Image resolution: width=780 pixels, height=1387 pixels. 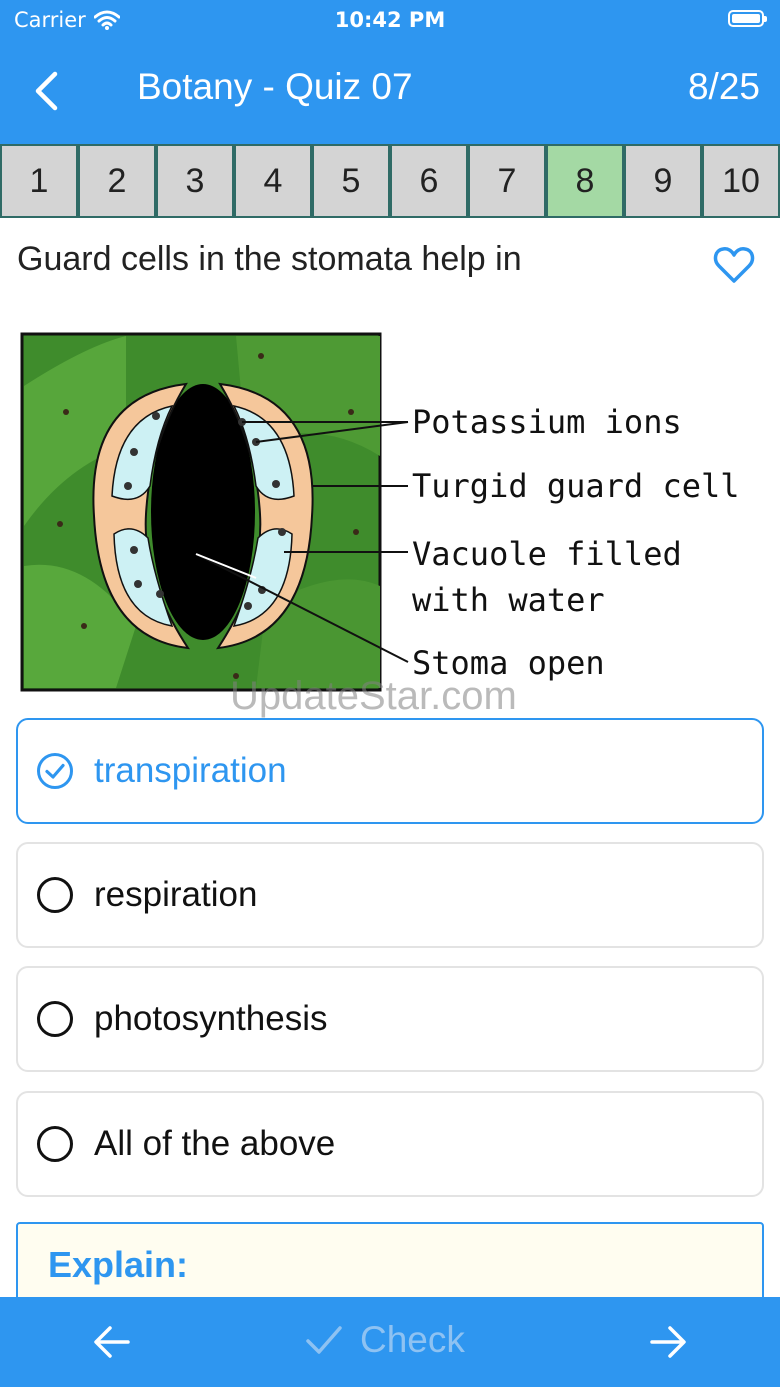 I want to click on label-with-water: with water, so click(x=508, y=600).